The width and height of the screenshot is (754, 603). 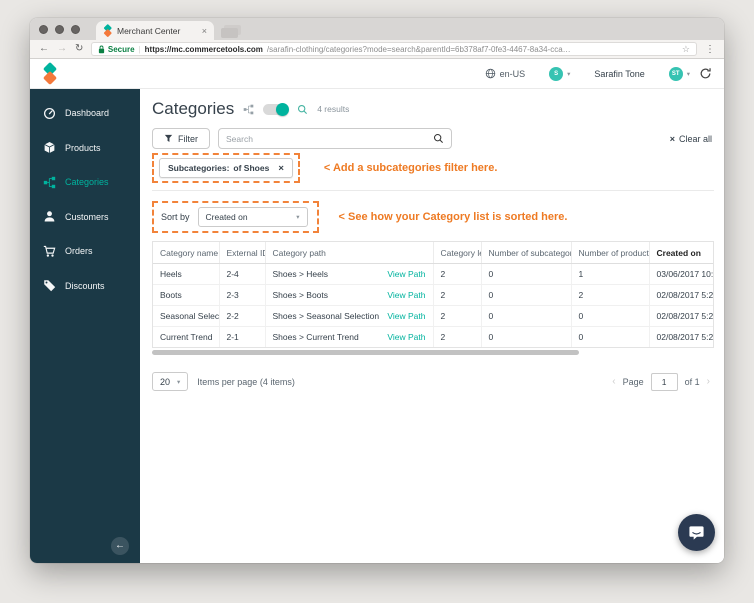 What do you see at coordinates (87, 113) in the screenshot?
I see `sidebar-item-label: Dashboard` at bounding box center [87, 113].